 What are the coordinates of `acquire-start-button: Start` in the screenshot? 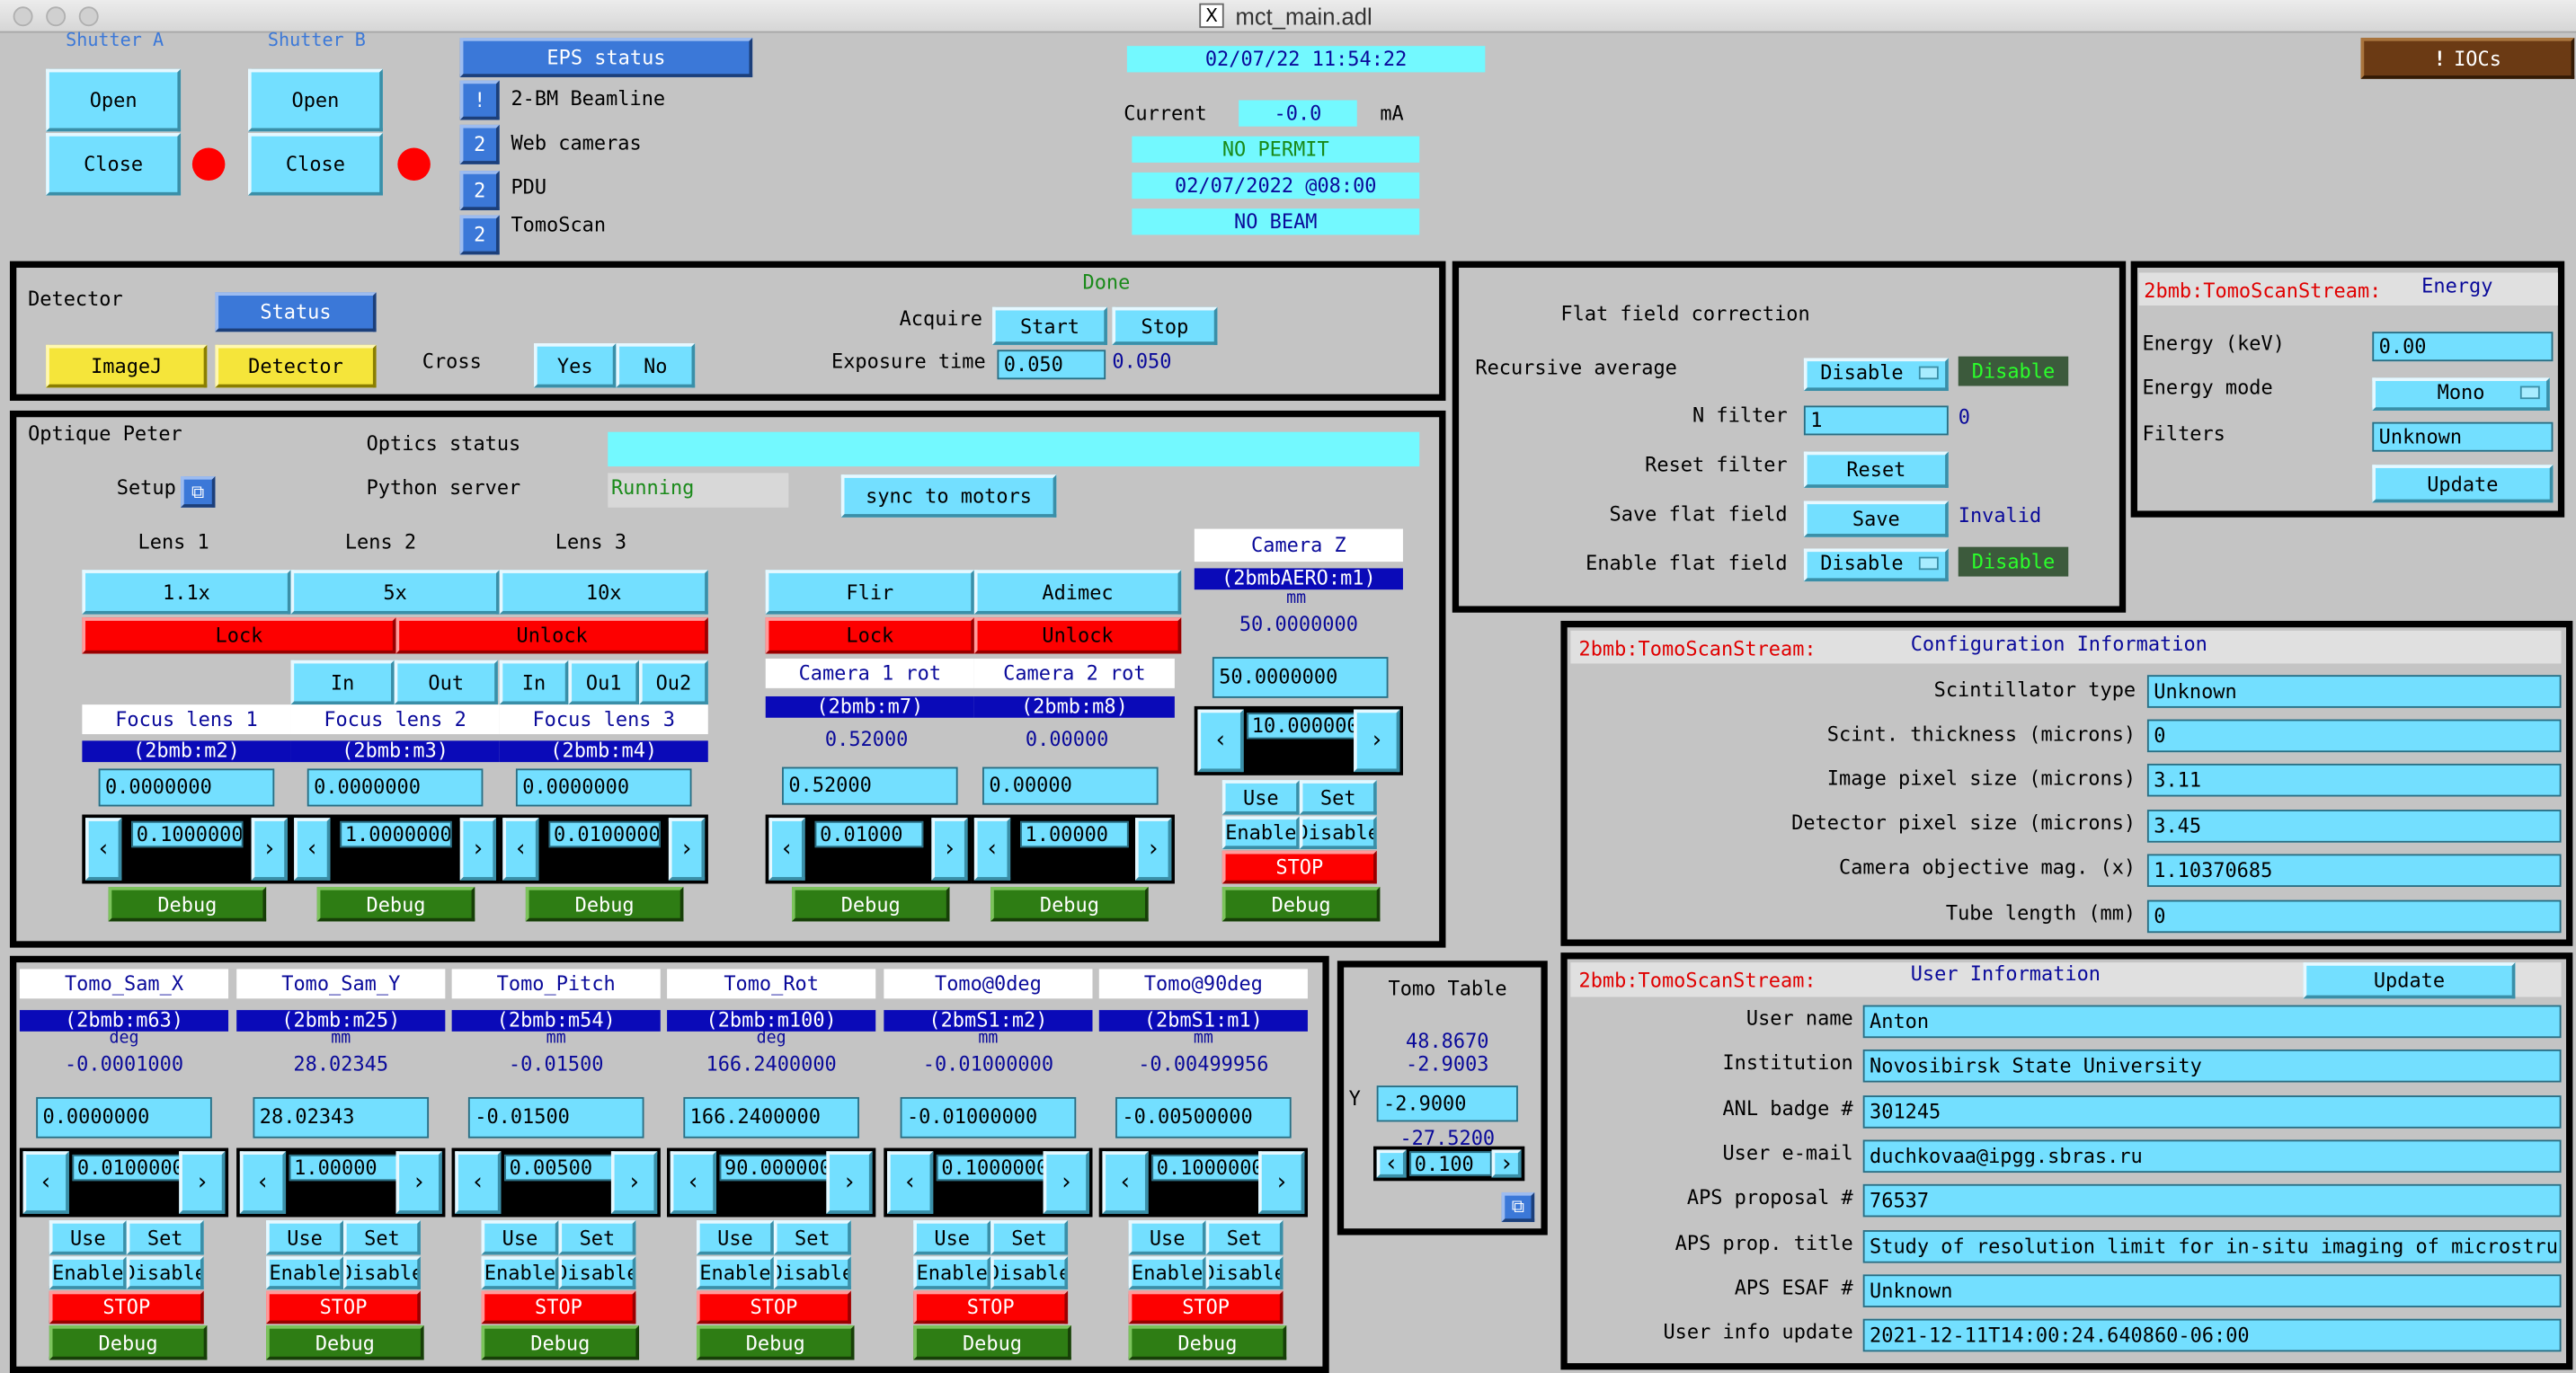 It's located at (1049, 325).